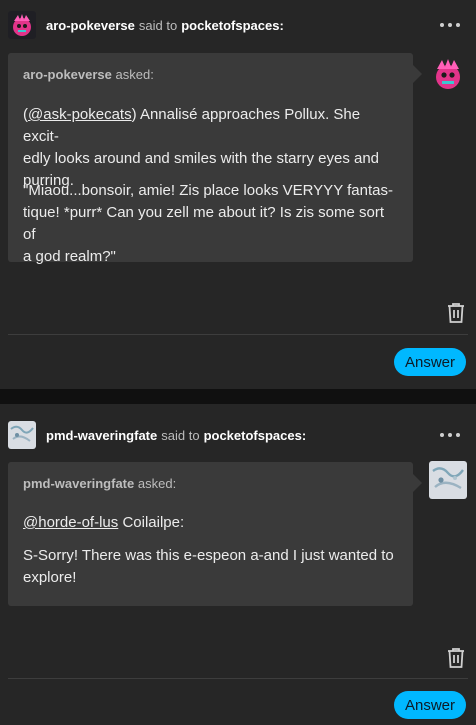  I want to click on asker-name: pmd-waveringfate, so click(78, 483).